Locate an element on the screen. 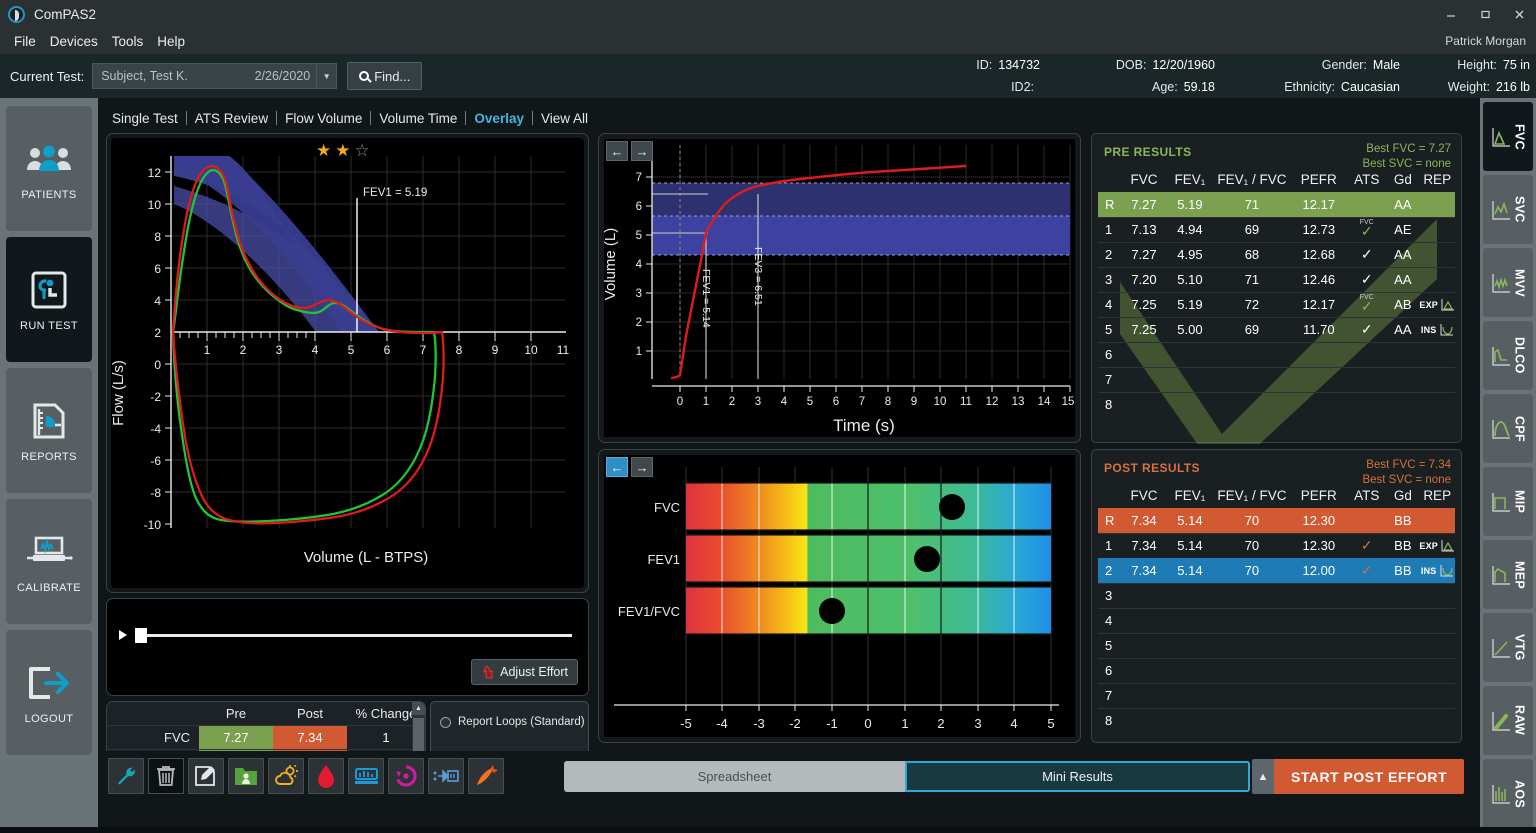 This screenshot has width=1536, height=833. tab-view-all: View All is located at coordinates (564, 118).